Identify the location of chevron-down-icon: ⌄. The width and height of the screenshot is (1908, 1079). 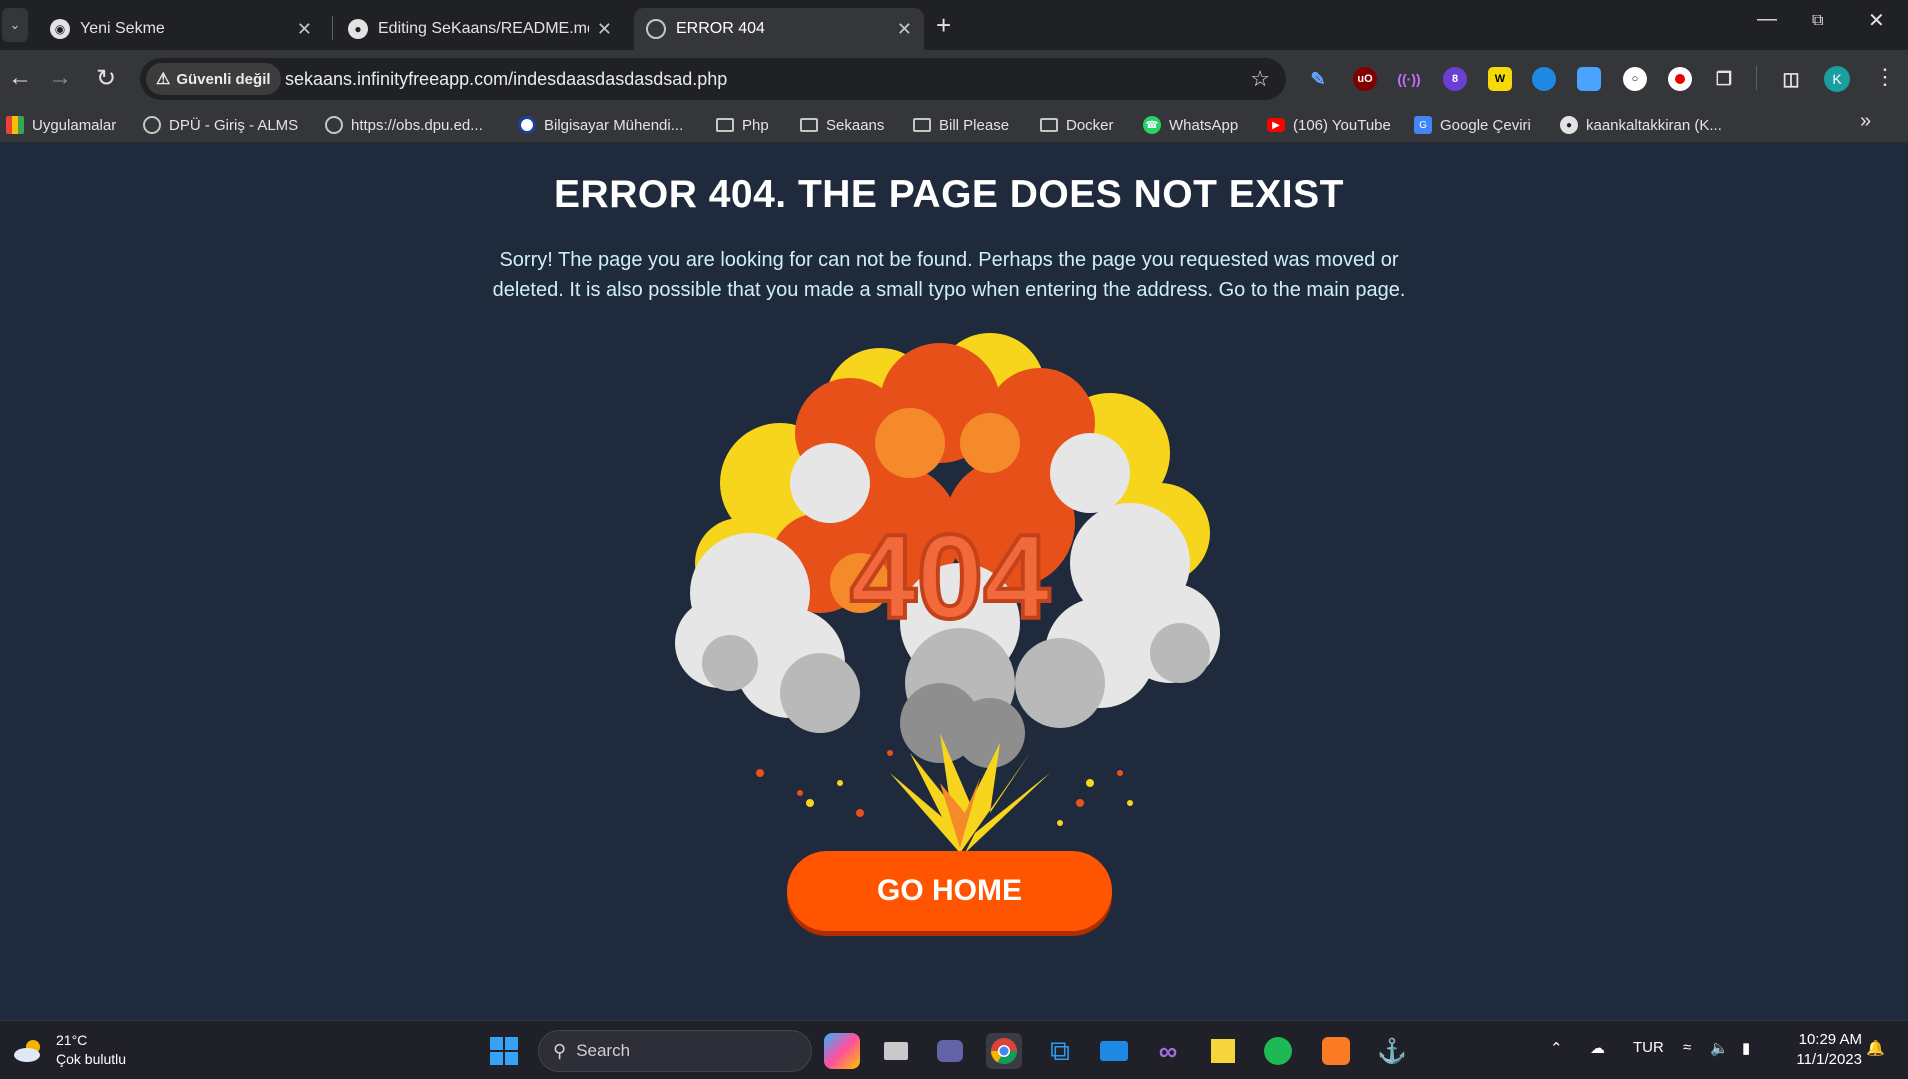
(15, 24).